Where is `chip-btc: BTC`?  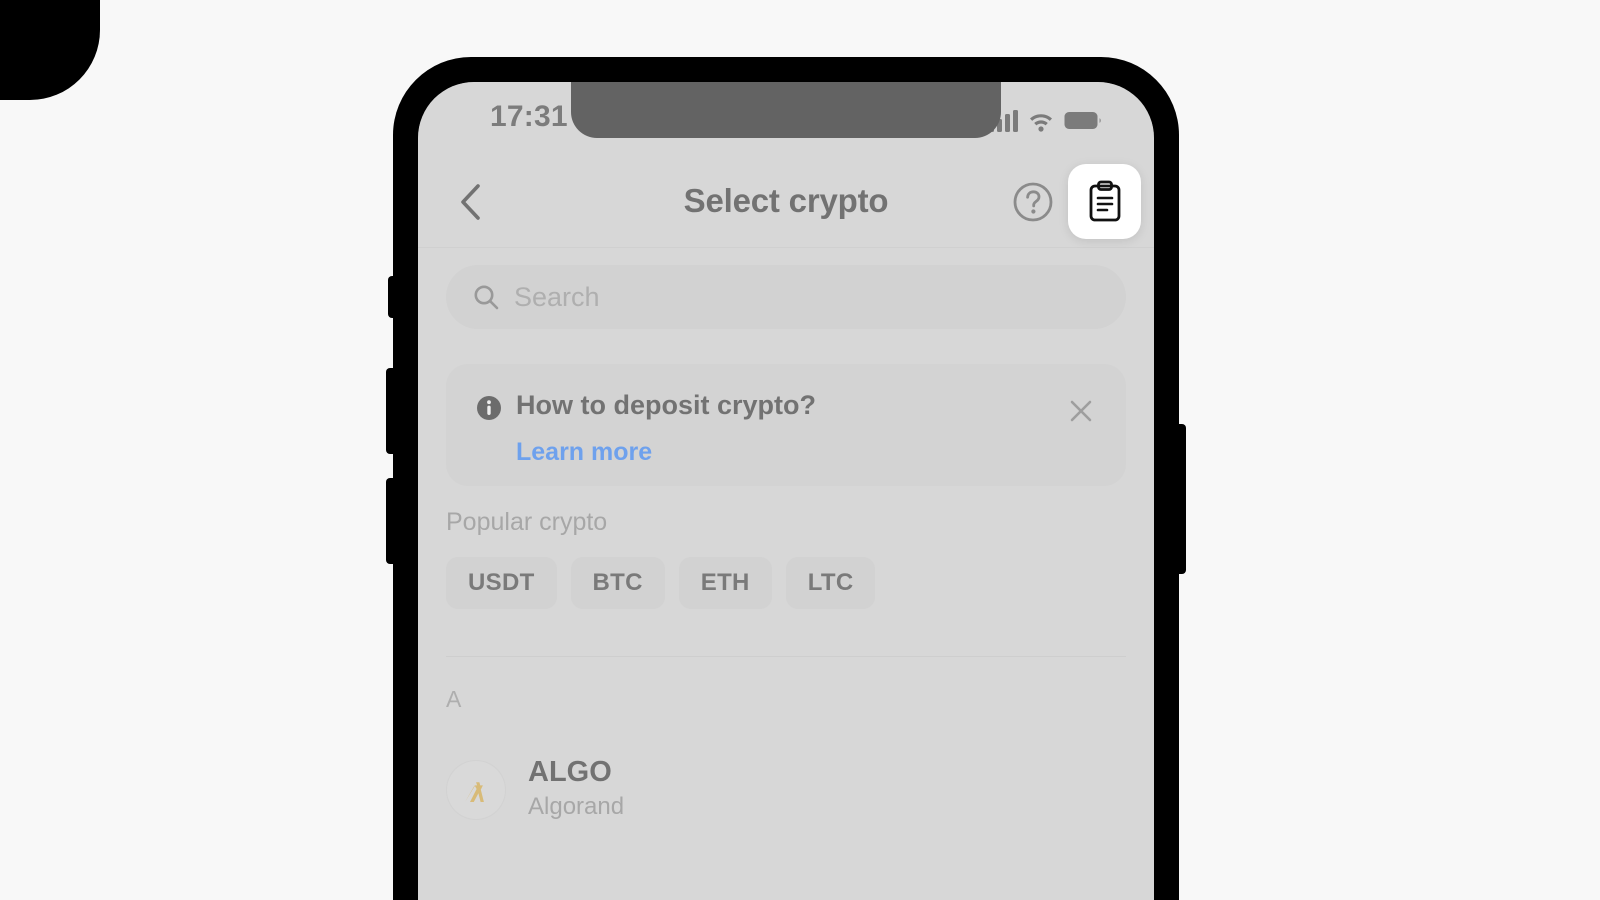
chip-btc: BTC is located at coordinates (617, 583).